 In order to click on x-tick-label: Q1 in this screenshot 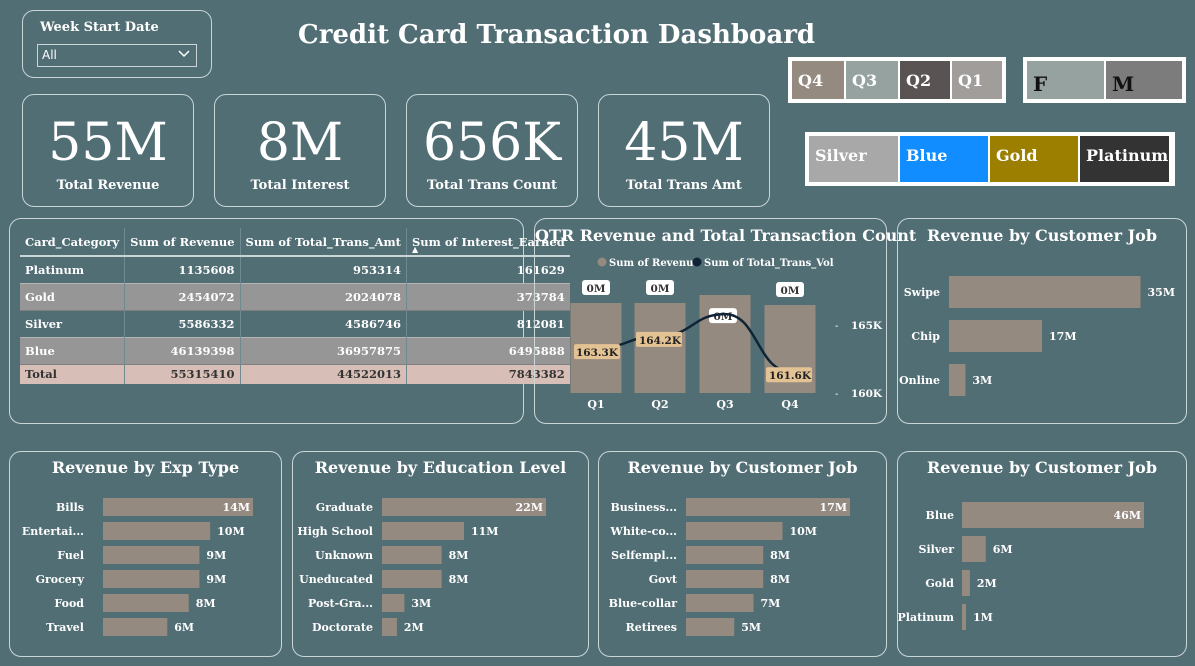, I will do `click(595, 404)`.